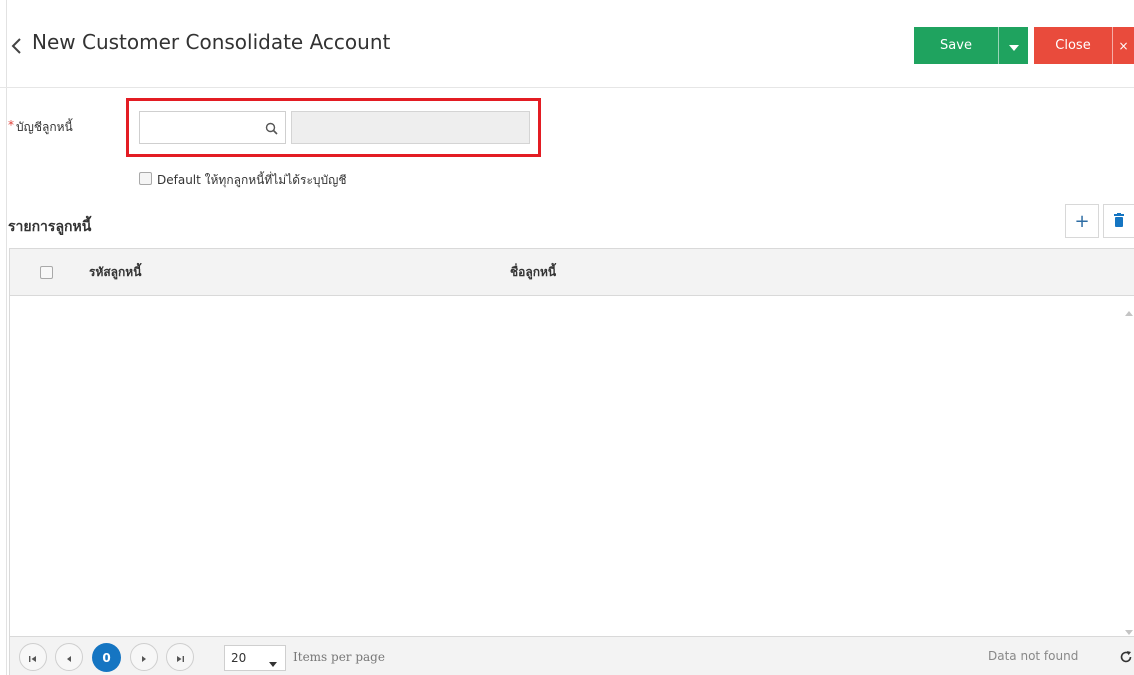 This screenshot has width=1134, height=675. I want to click on last-page-icon, so click(180, 657).